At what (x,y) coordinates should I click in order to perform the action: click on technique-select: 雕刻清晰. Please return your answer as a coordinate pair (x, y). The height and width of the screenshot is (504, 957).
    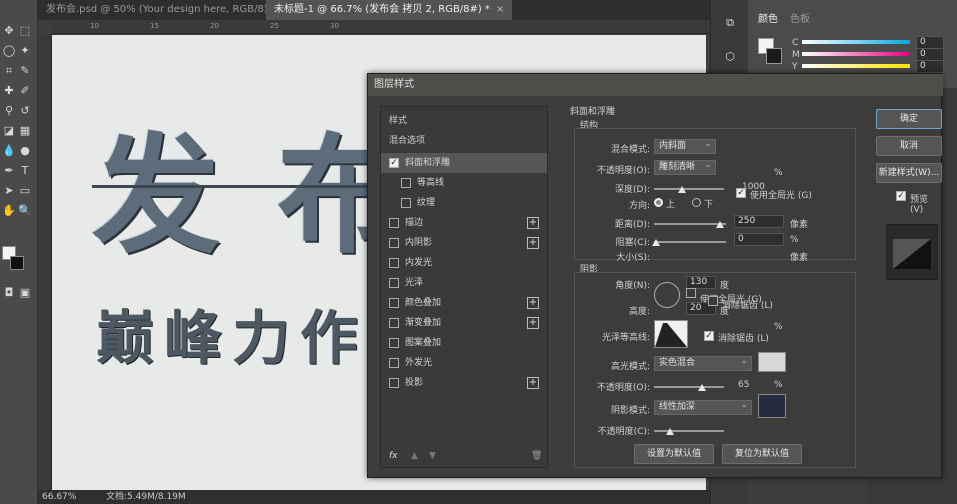
    Looking at the image, I should click on (685, 167).